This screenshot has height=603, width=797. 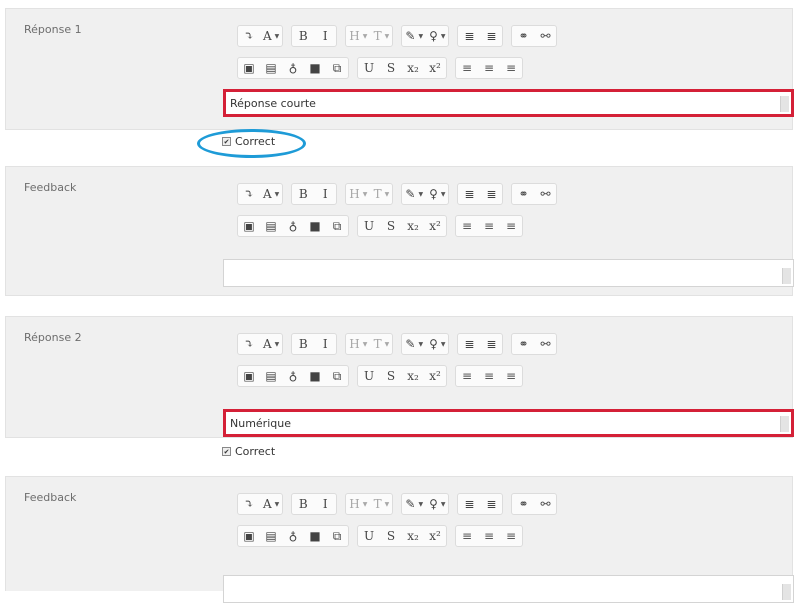 I want to click on reponse1-content: Réponse courte, so click(x=508, y=103).